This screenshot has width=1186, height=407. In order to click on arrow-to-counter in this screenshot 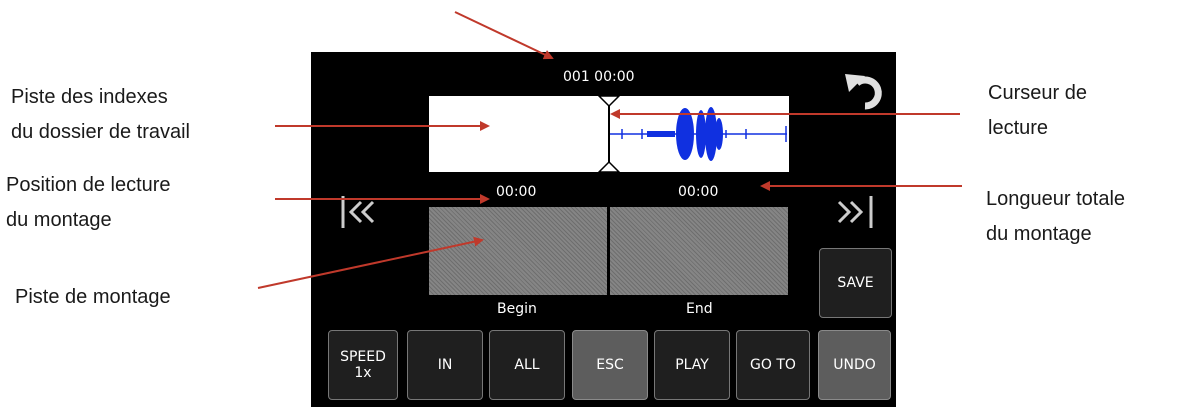, I will do `click(504, 35)`.